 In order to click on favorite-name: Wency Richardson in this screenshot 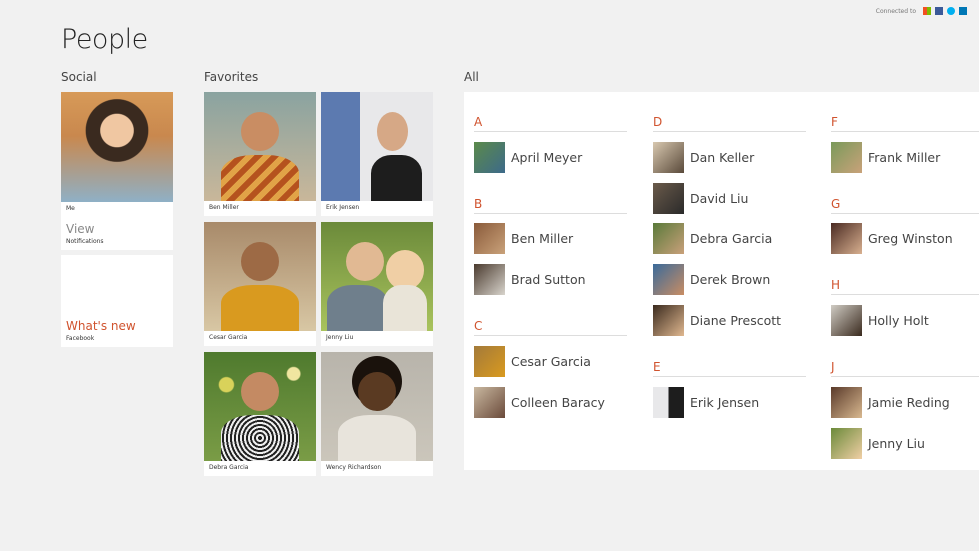, I will do `click(354, 467)`.